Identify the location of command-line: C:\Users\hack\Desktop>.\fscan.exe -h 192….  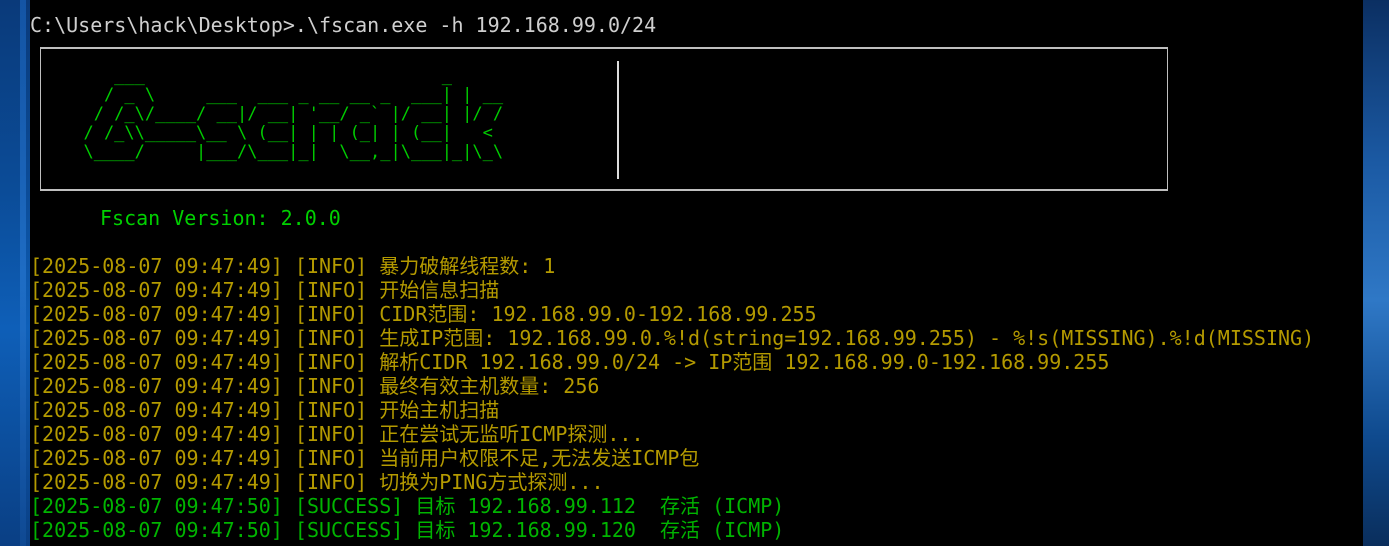
(343, 25).